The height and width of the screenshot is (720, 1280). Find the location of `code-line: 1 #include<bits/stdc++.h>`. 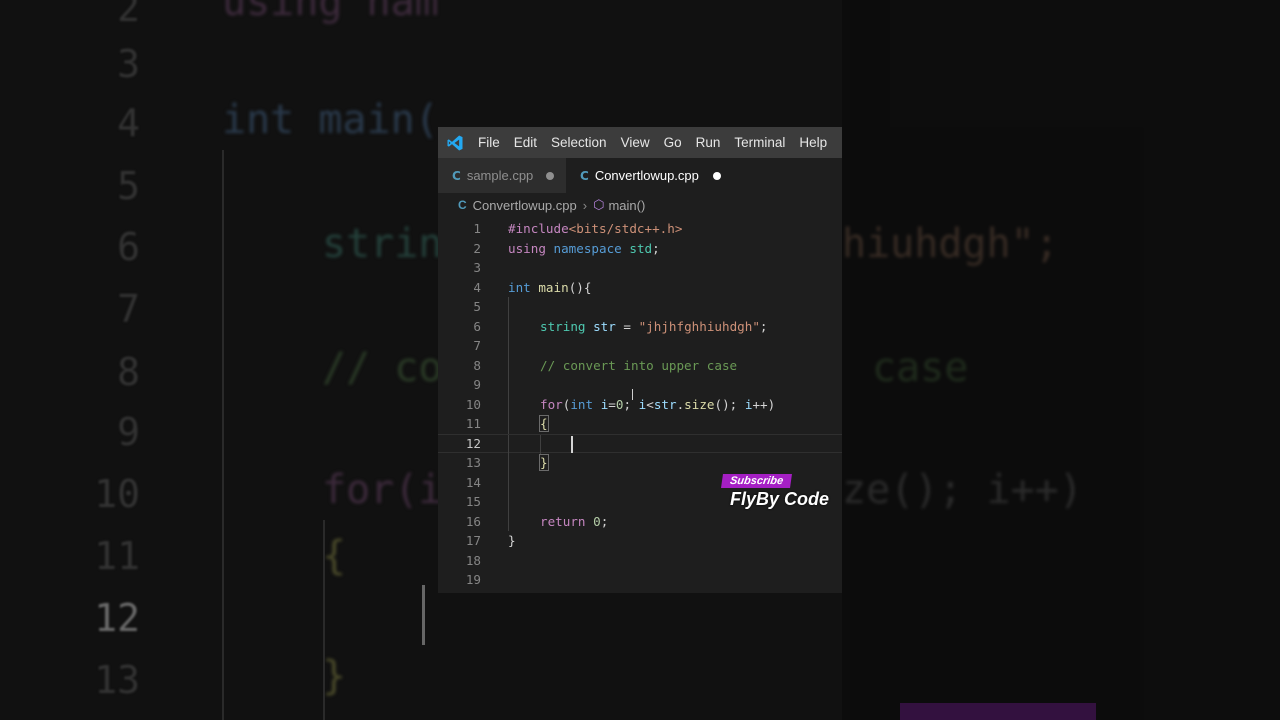

code-line: 1 #include<bits/stdc++.h> is located at coordinates (640, 229).